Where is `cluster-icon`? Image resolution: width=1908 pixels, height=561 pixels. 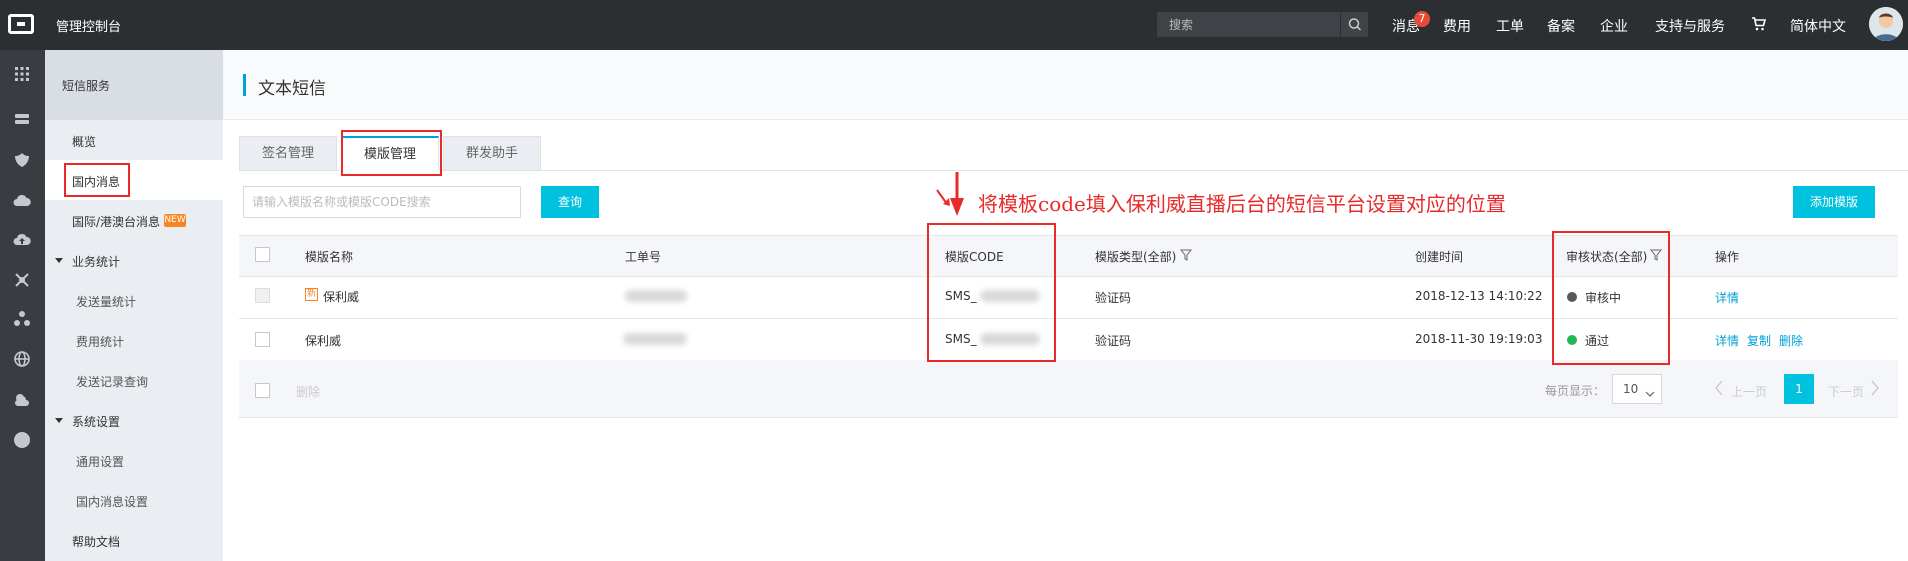
cluster-icon is located at coordinates (22, 319).